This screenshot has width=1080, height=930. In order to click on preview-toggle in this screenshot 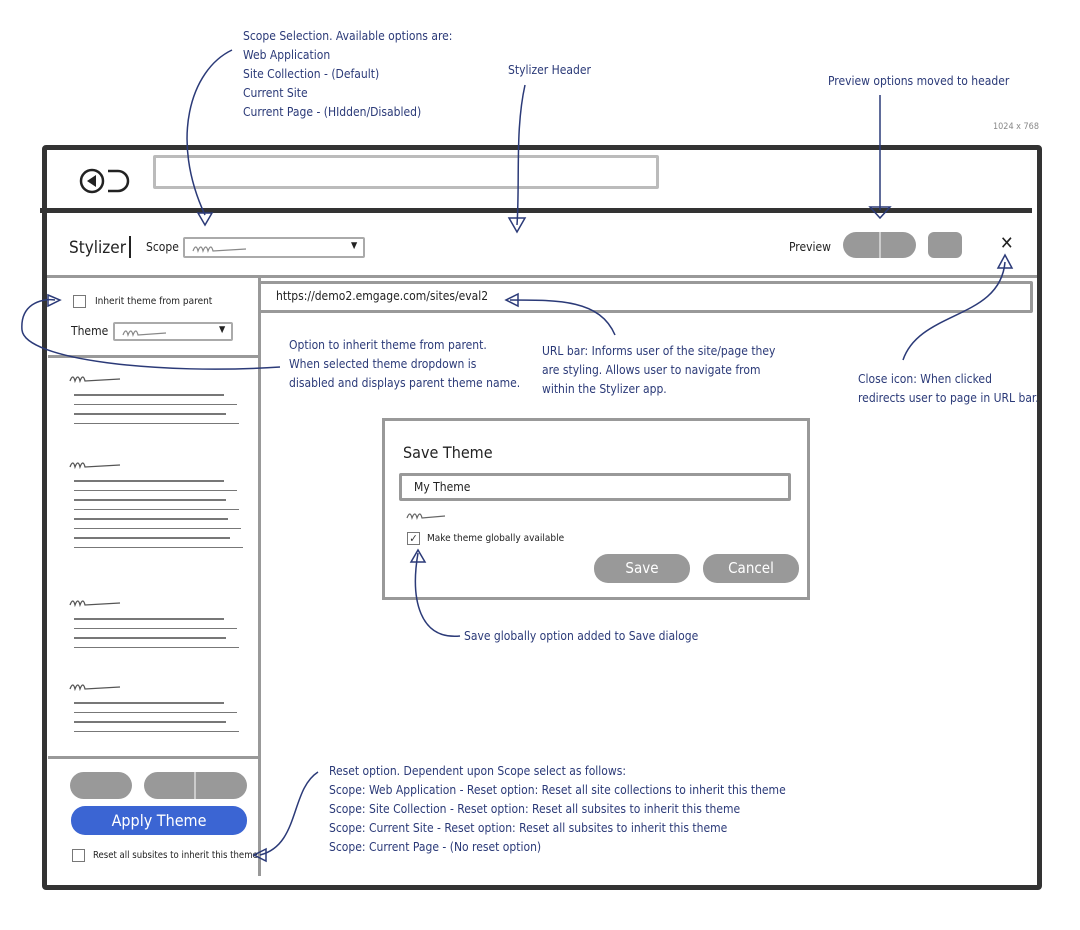, I will do `click(879, 245)`.